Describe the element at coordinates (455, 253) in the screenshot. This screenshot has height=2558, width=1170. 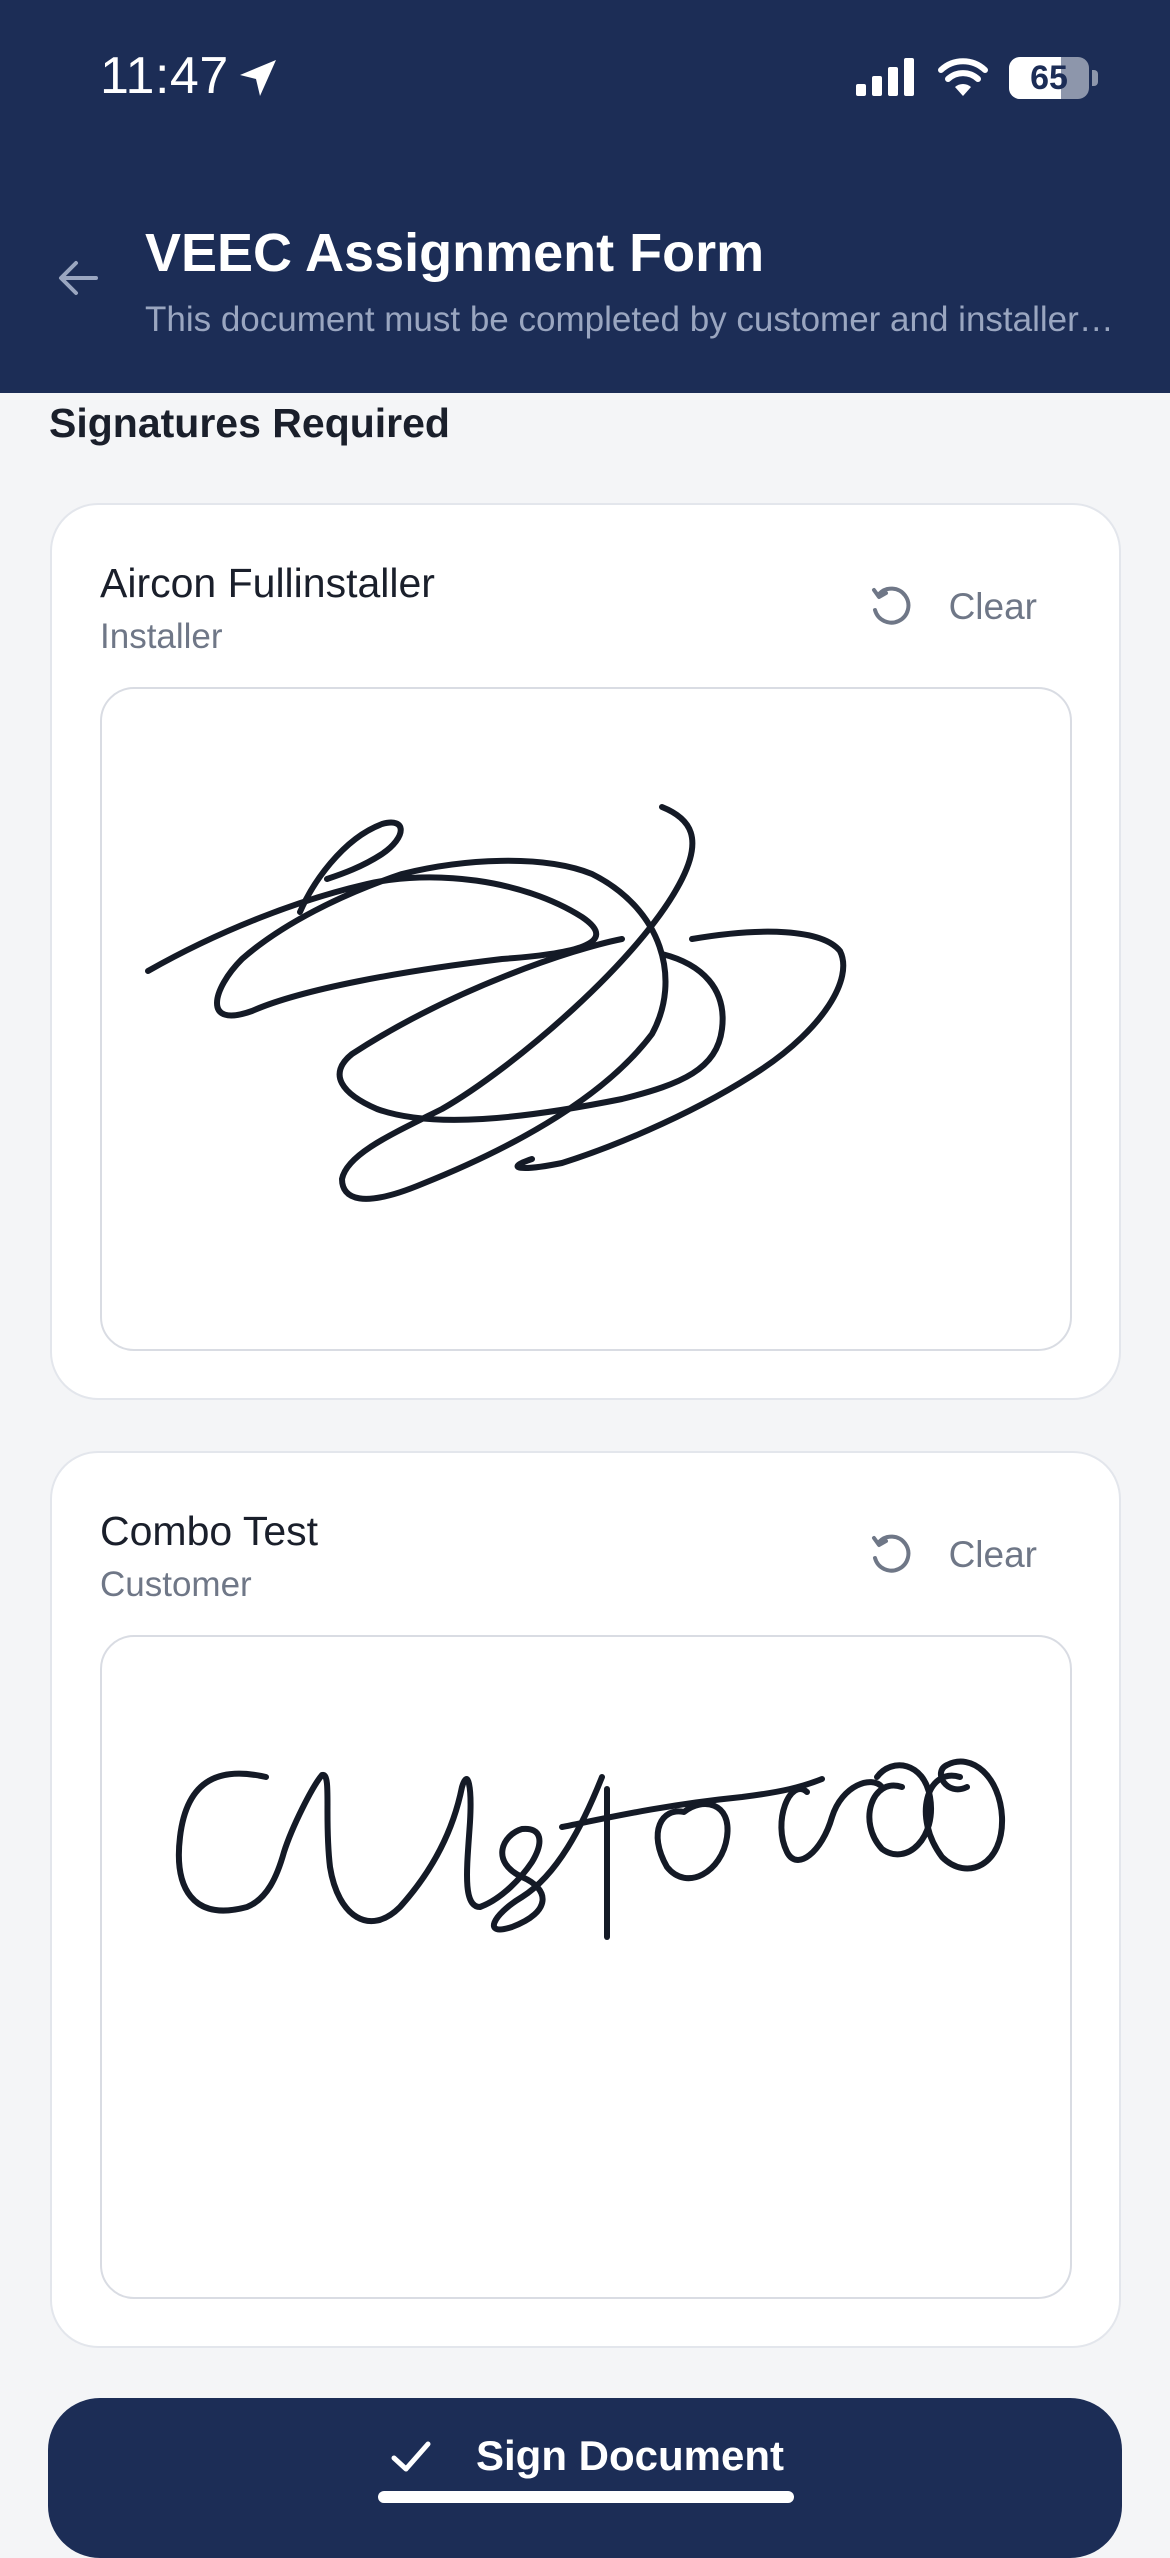
I see `page-title: VEEC Assignment Form` at that location.